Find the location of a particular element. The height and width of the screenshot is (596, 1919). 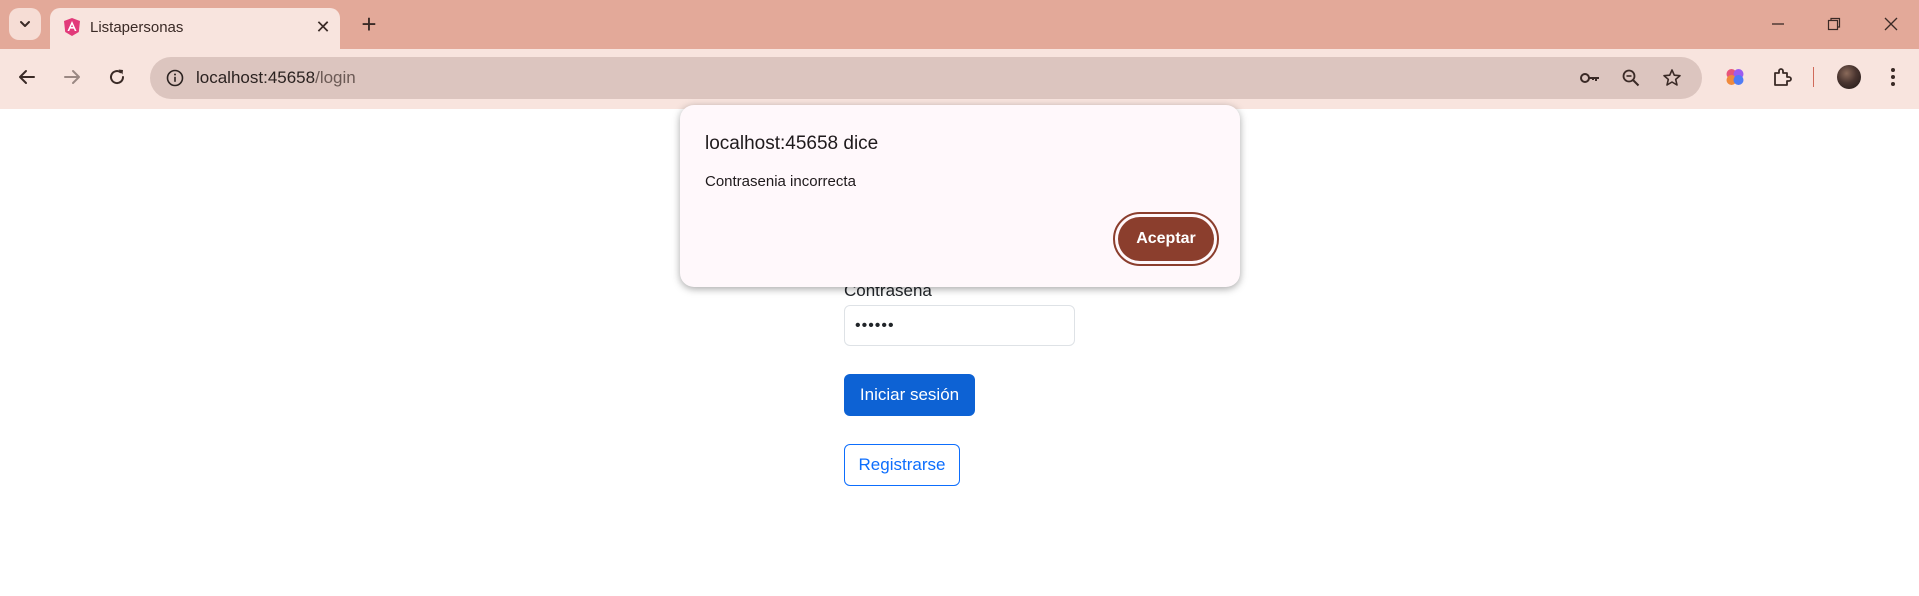

angular-favicon-icon is located at coordinates (72, 27).